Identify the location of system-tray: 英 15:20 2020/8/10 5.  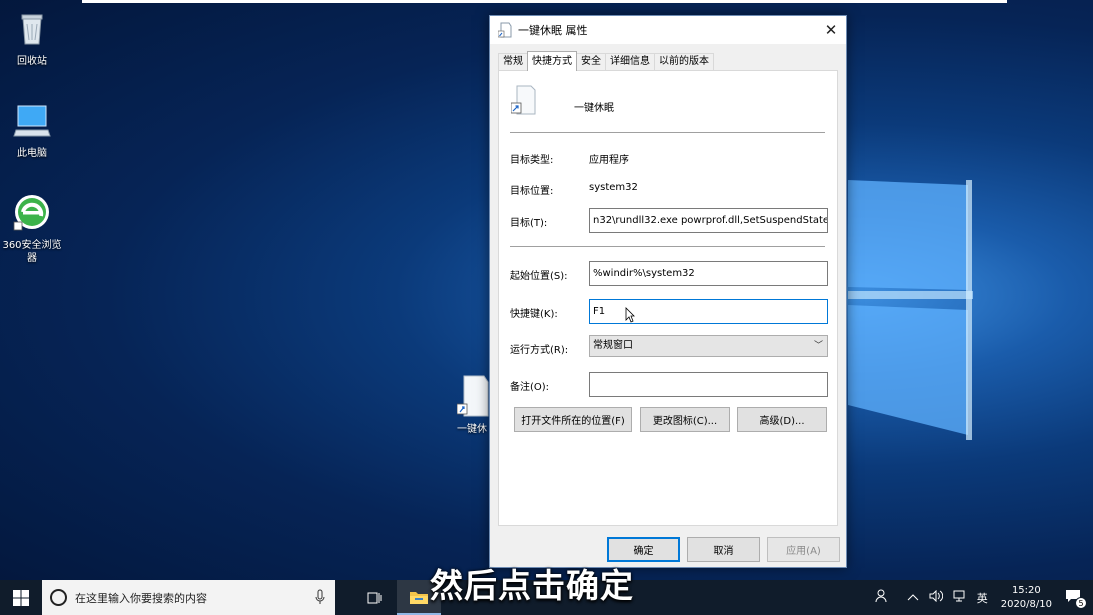
(981, 597).